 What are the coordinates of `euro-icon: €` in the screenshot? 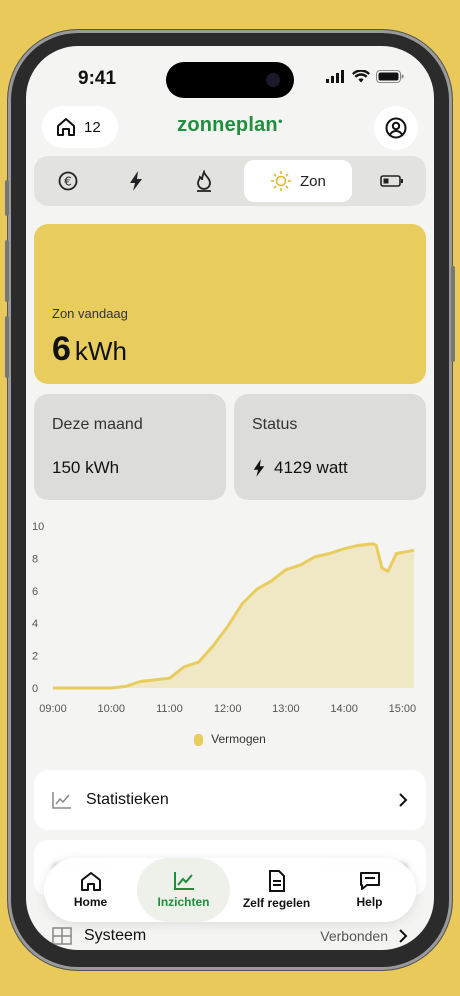 It's located at (68, 181).